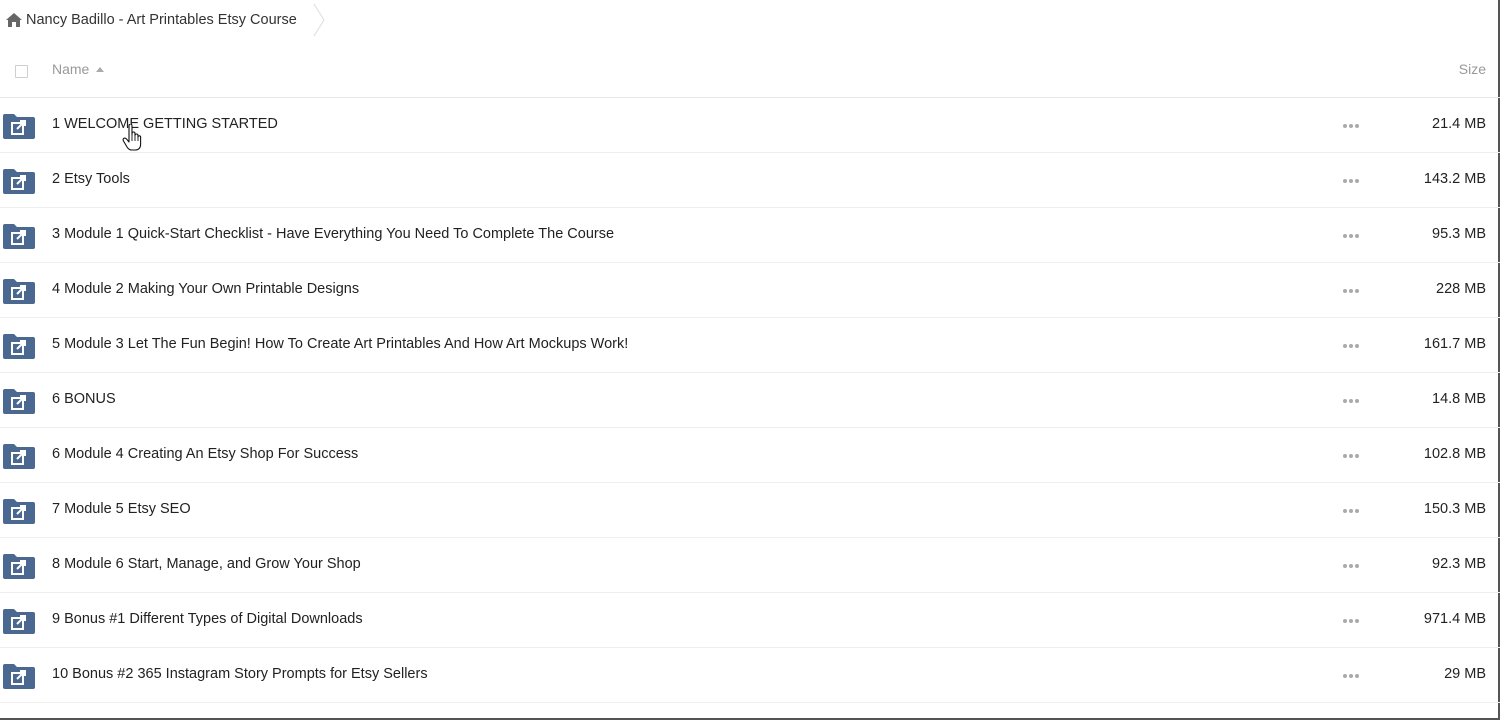 Image resolution: width=1500 pixels, height=720 pixels. Describe the element at coordinates (1459, 399) in the screenshot. I see `row-size: 14.8 MB` at that location.